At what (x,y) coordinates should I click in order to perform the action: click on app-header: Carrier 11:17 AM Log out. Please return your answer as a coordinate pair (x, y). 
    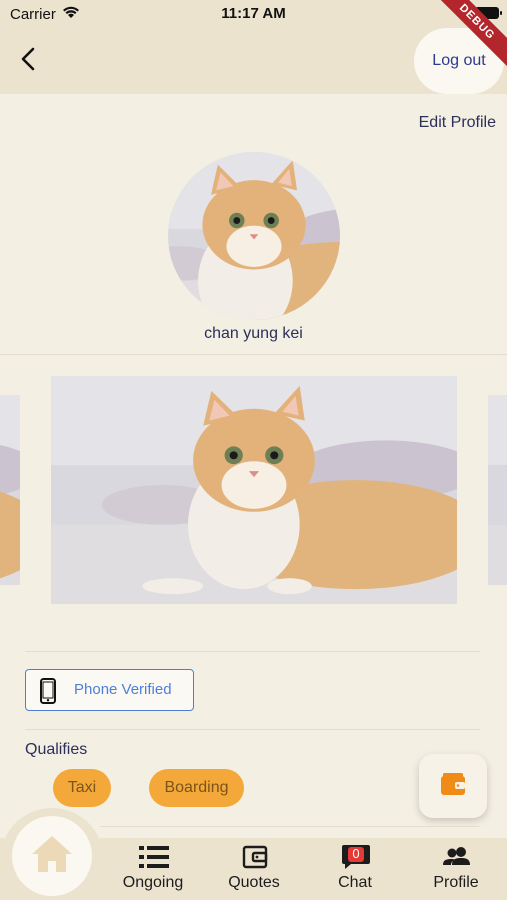
    Looking at the image, I should click on (253, 47).